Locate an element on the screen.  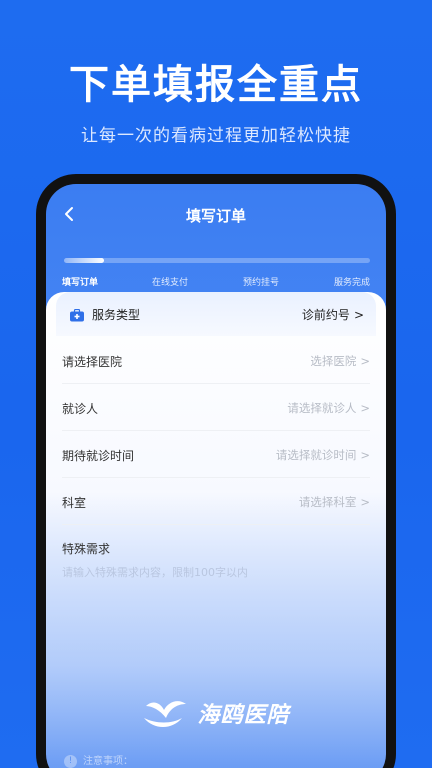
patient-row: 就诊人 请选择就诊人 > is located at coordinates (216, 408).